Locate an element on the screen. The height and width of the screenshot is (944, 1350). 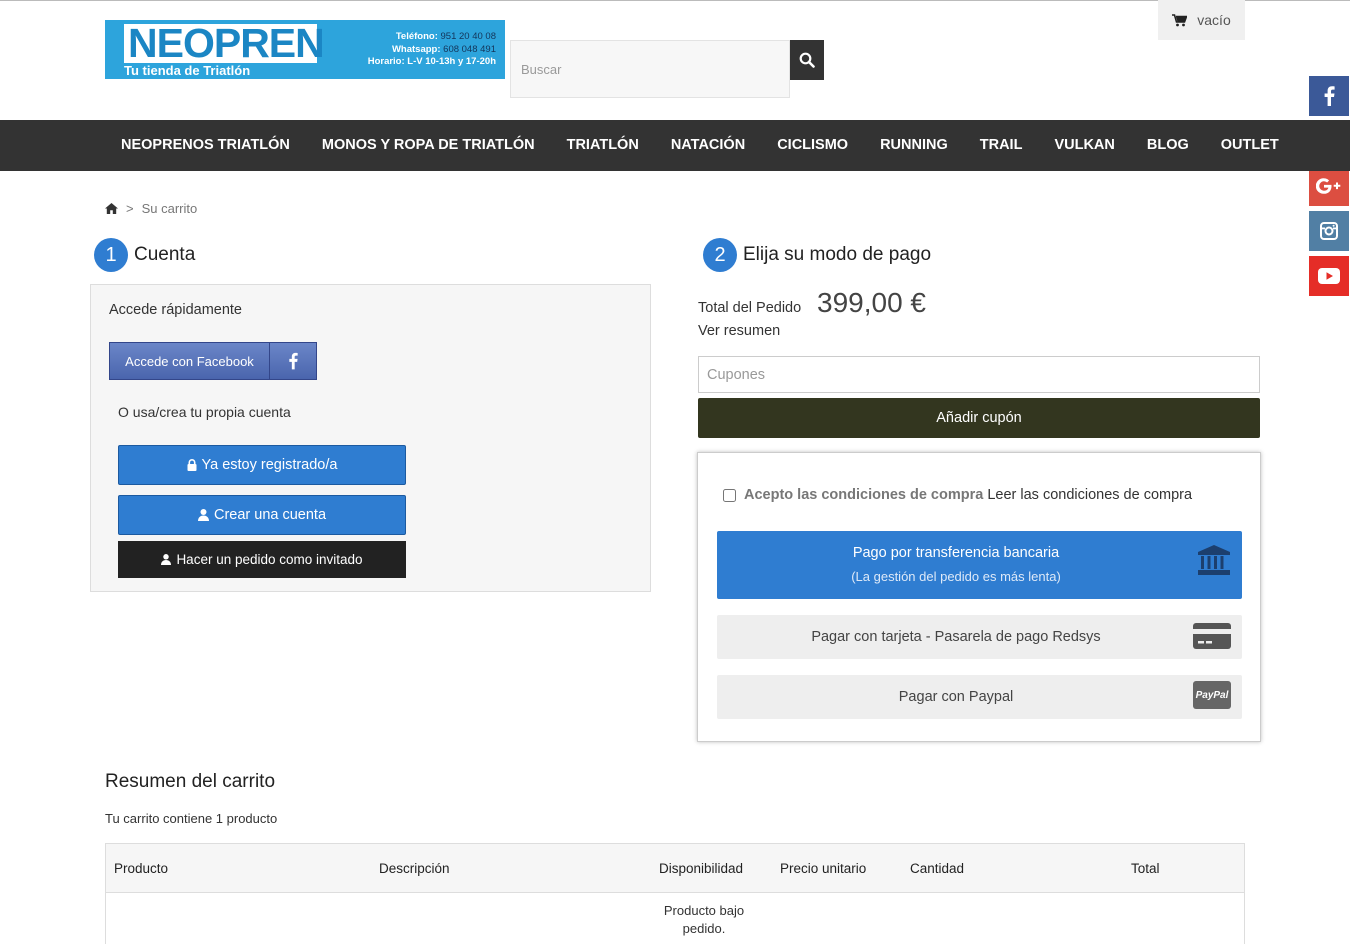
search-icon is located at coordinates (807, 60).